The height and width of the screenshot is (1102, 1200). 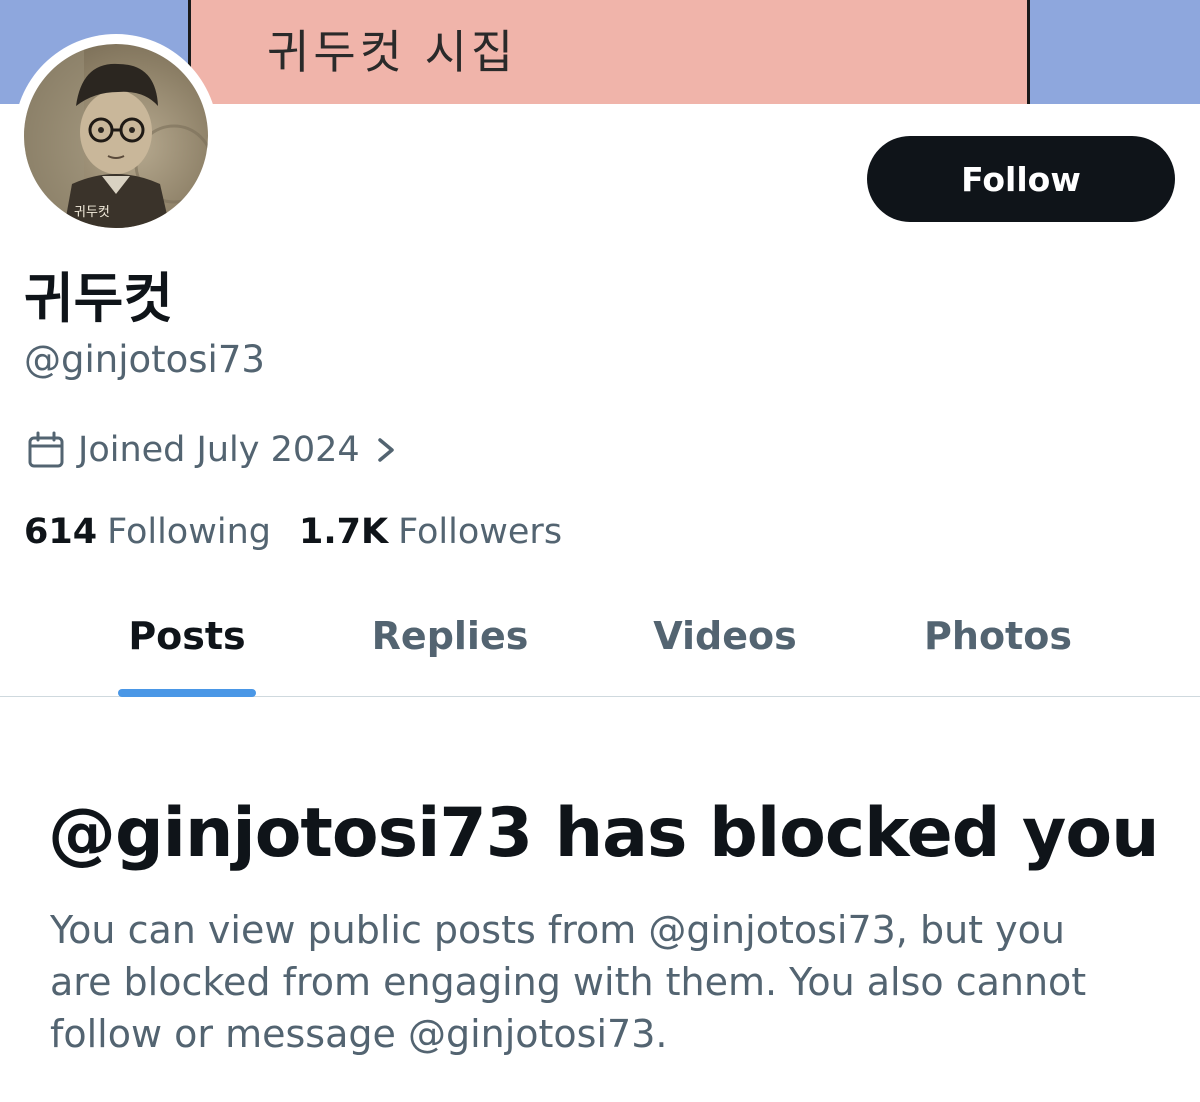 I want to click on following-count: 614, so click(x=61, y=532).